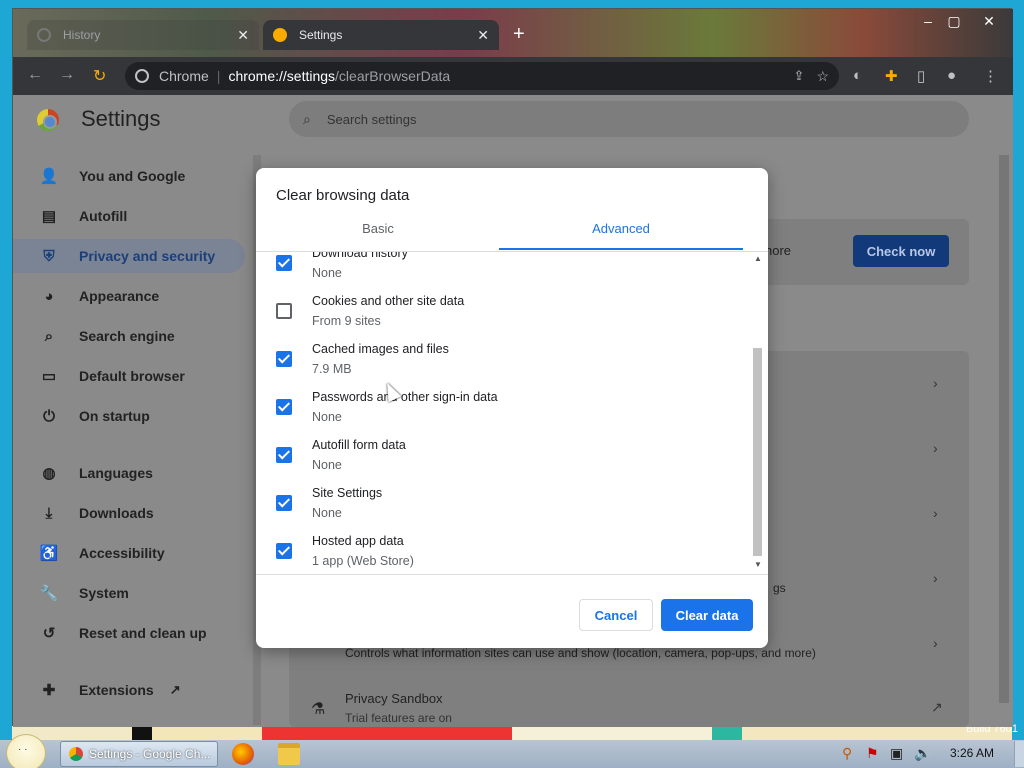 This screenshot has width=1024, height=768. Describe the element at coordinates (132, 376) in the screenshot. I see `sidebar-item-label: Default browser` at that location.